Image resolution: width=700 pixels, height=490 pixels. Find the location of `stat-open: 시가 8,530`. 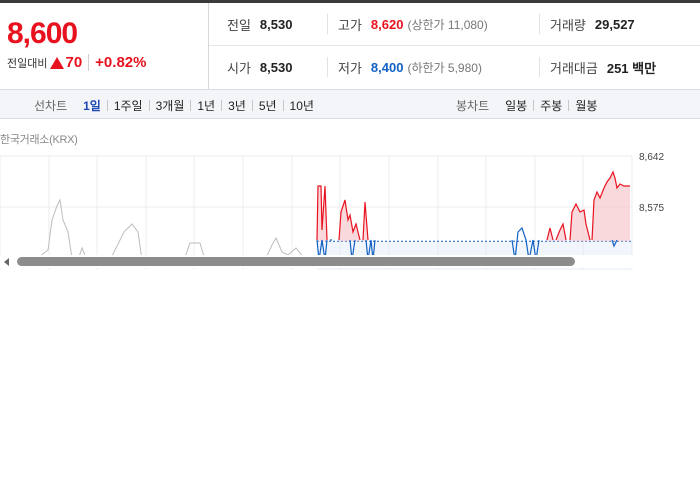

stat-open: 시가 8,530 is located at coordinates (259, 67).